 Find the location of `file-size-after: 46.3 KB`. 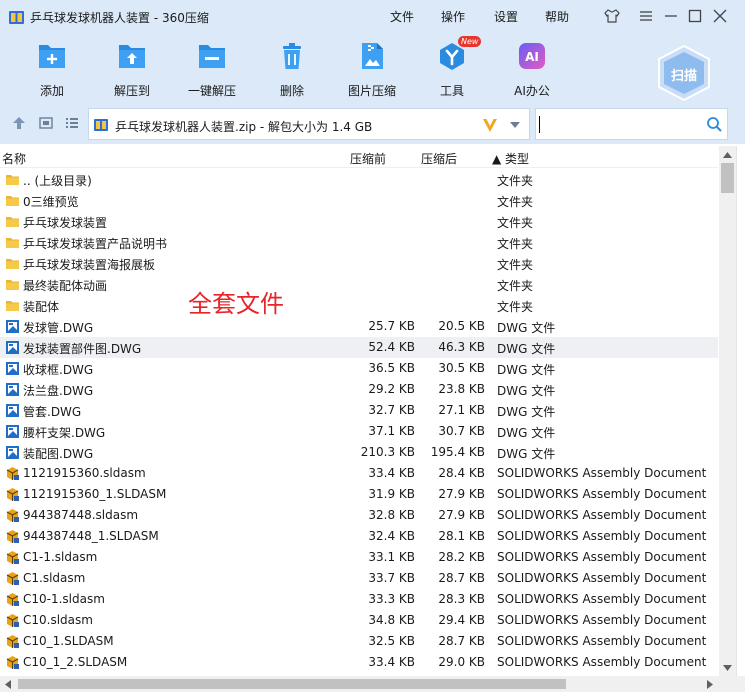

file-size-after: 46.3 KB is located at coordinates (461, 347).